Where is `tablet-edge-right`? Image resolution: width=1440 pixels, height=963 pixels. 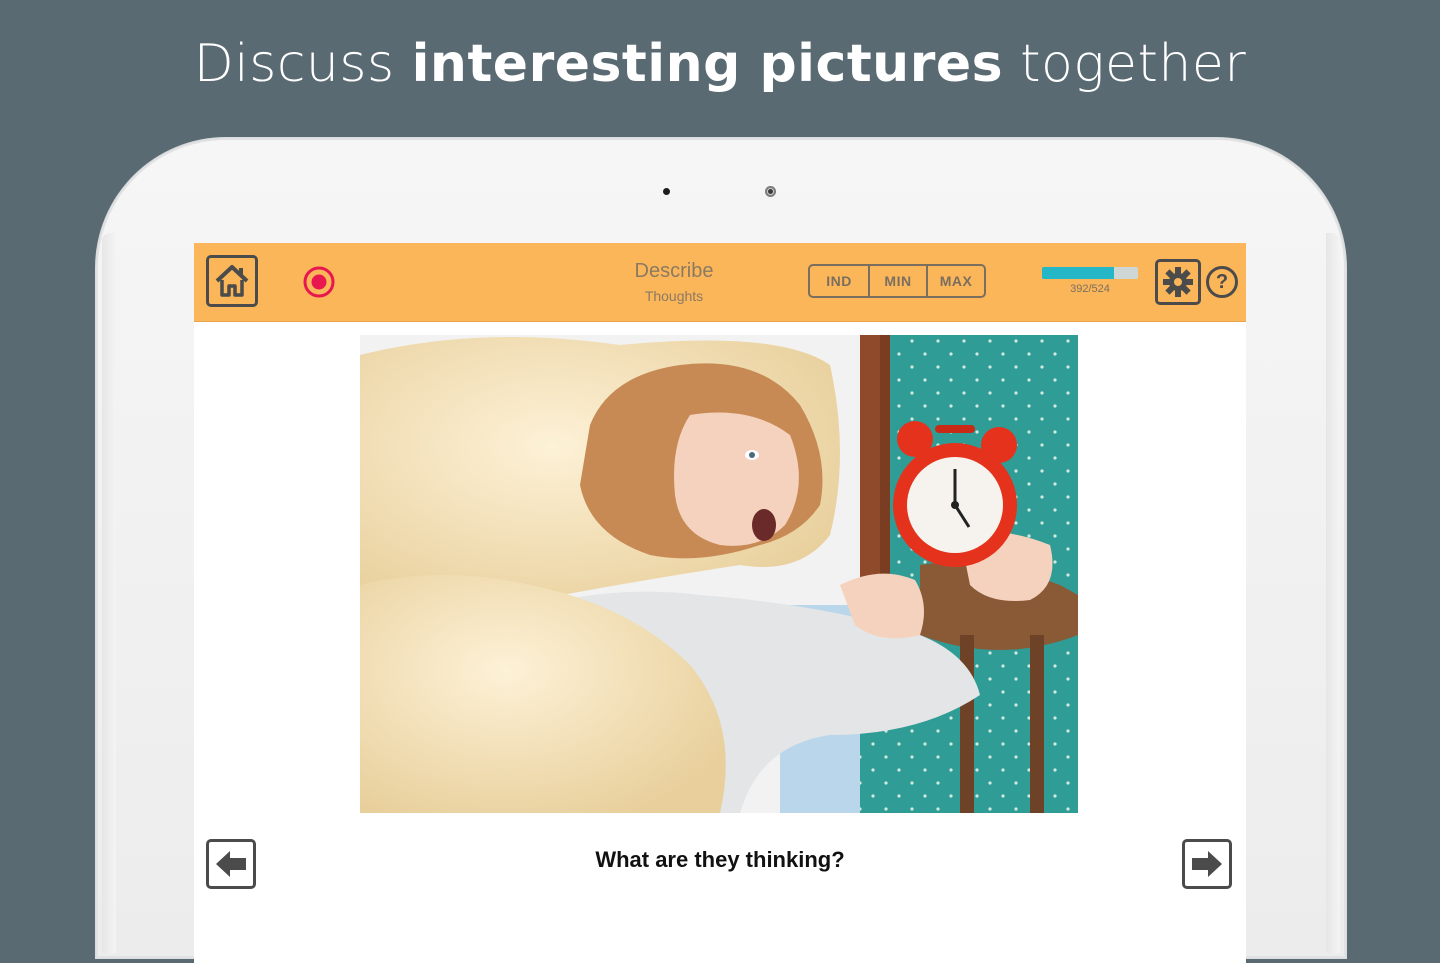
tablet-edge-right is located at coordinates (1333, 593).